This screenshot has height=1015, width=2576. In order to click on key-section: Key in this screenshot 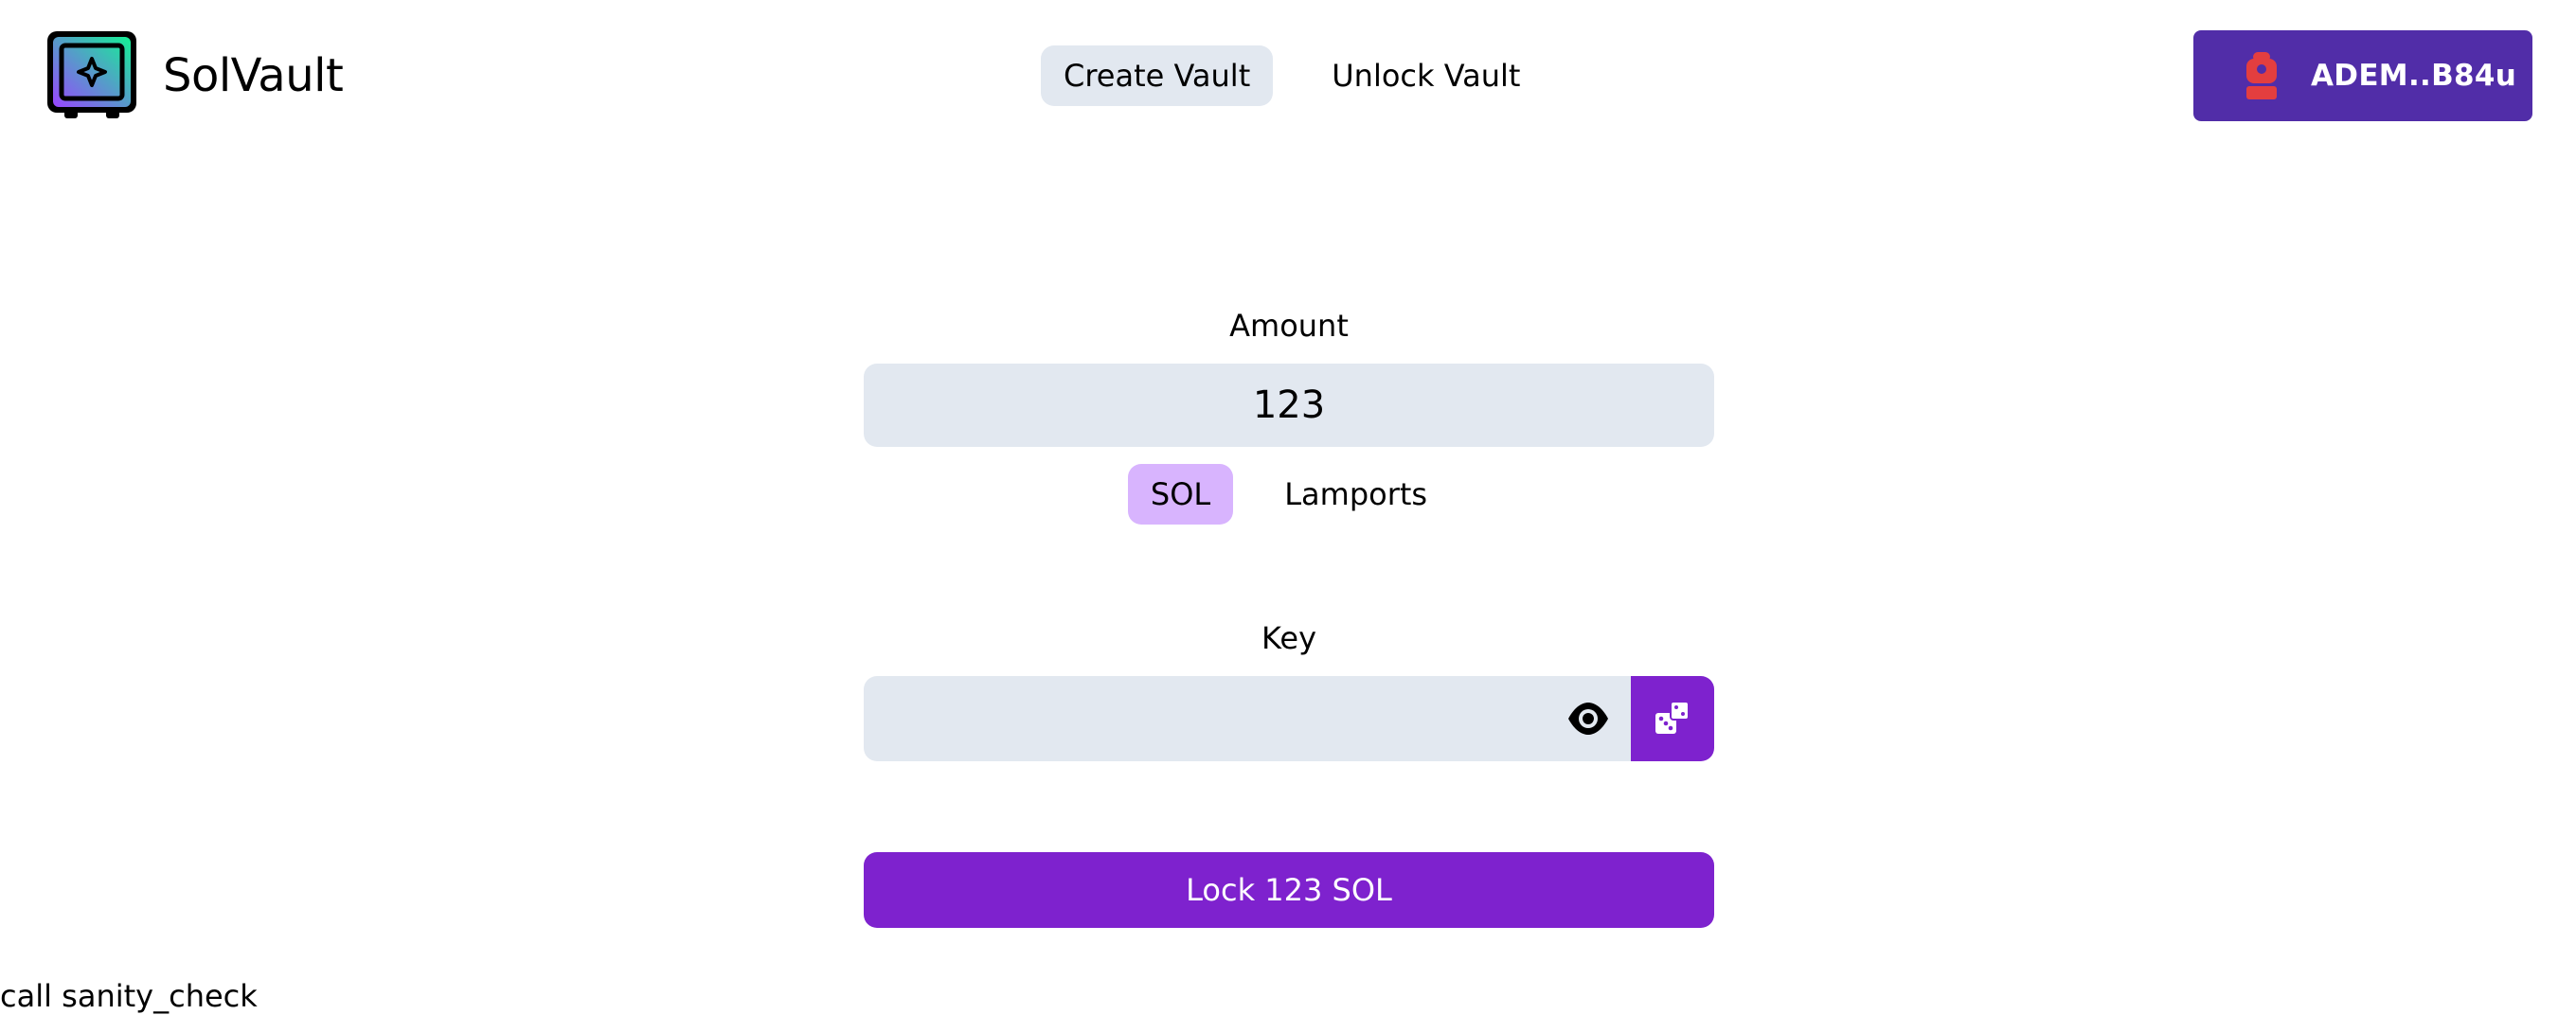, I will do `click(1289, 688)`.